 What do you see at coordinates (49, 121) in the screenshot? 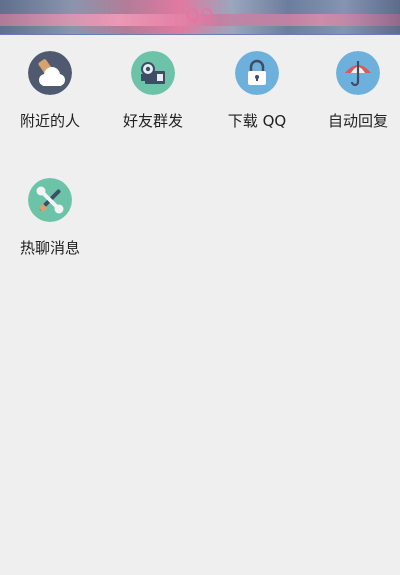
I see `menu-item-label: 附近的人` at bounding box center [49, 121].